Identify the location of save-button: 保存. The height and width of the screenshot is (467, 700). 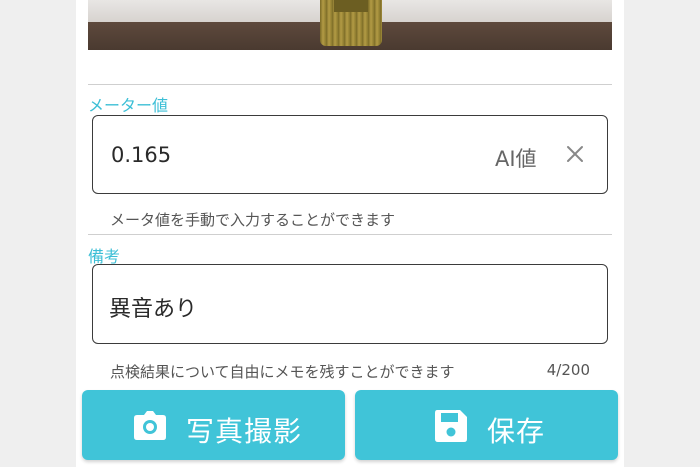
(486, 425).